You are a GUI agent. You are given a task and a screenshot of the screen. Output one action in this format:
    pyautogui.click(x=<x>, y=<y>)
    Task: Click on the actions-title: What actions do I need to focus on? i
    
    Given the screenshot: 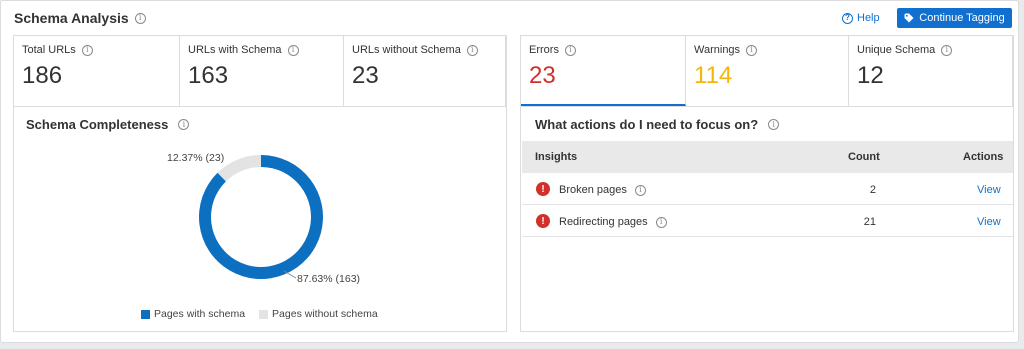 What is the action you would take?
    pyautogui.click(x=657, y=124)
    